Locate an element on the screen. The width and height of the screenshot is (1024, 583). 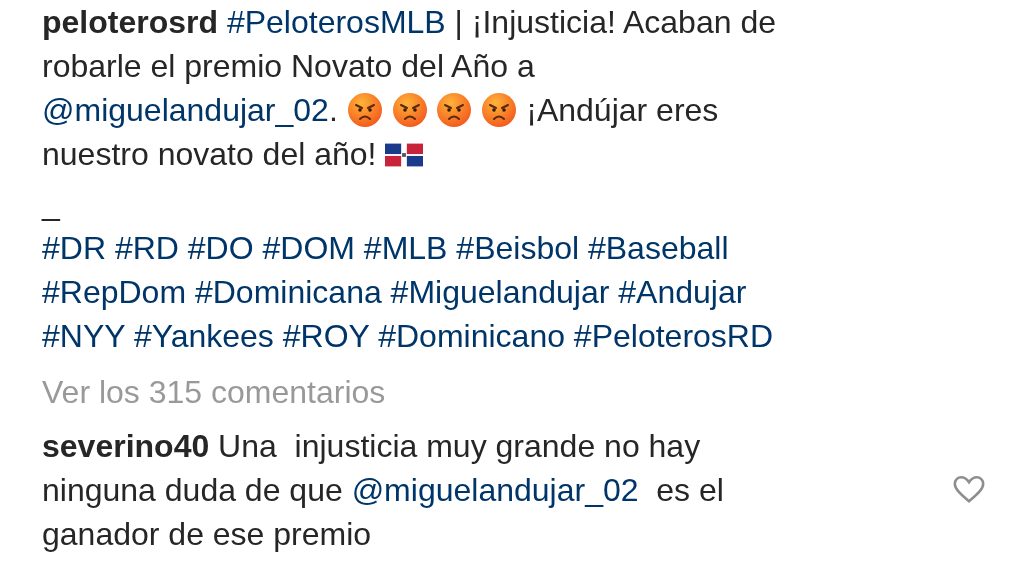
hashtag-link: #Yankees is located at coordinates (203, 336).